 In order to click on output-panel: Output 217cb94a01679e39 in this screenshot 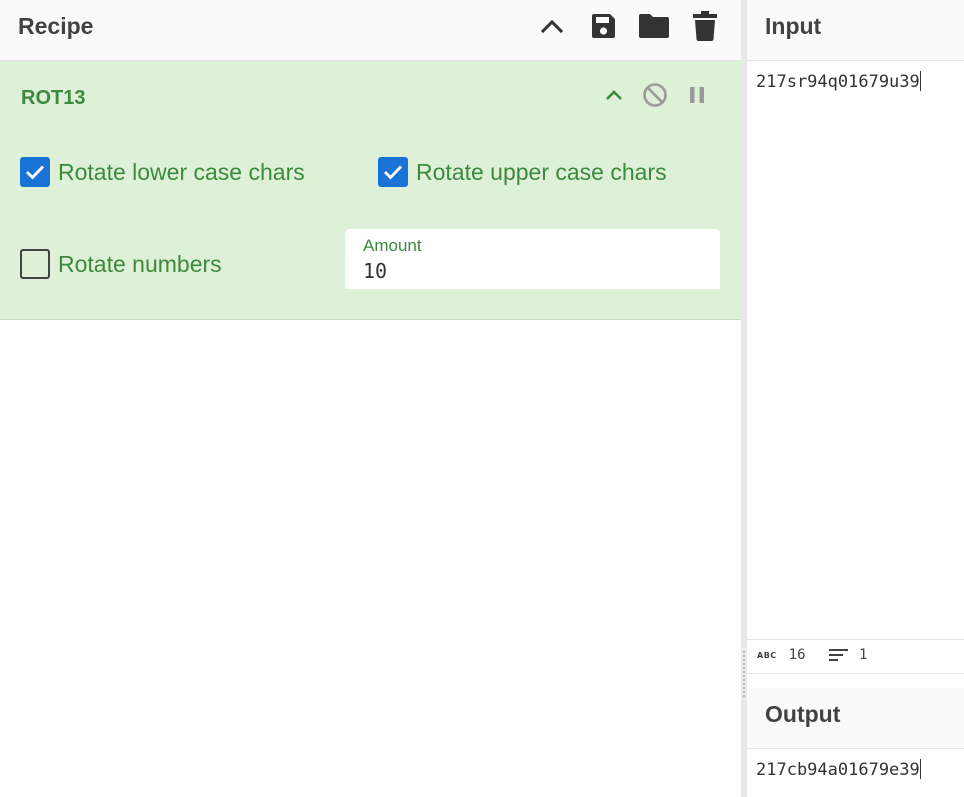, I will do `click(855, 742)`.